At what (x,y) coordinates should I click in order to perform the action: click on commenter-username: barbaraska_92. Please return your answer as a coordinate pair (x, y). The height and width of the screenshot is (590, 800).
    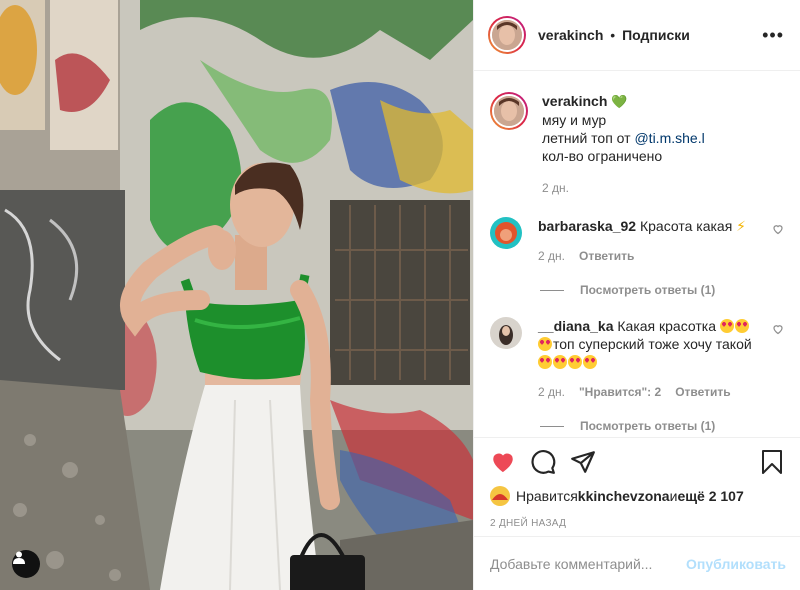
    Looking at the image, I should click on (587, 226).